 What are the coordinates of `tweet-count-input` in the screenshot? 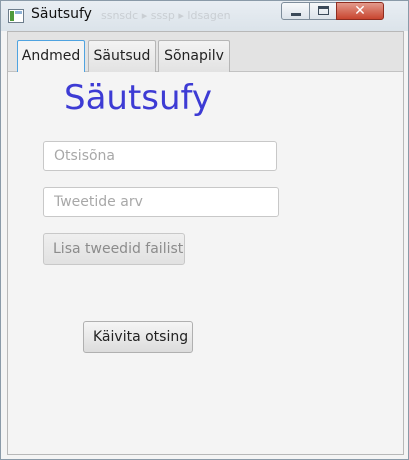 It's located at (161, 202).